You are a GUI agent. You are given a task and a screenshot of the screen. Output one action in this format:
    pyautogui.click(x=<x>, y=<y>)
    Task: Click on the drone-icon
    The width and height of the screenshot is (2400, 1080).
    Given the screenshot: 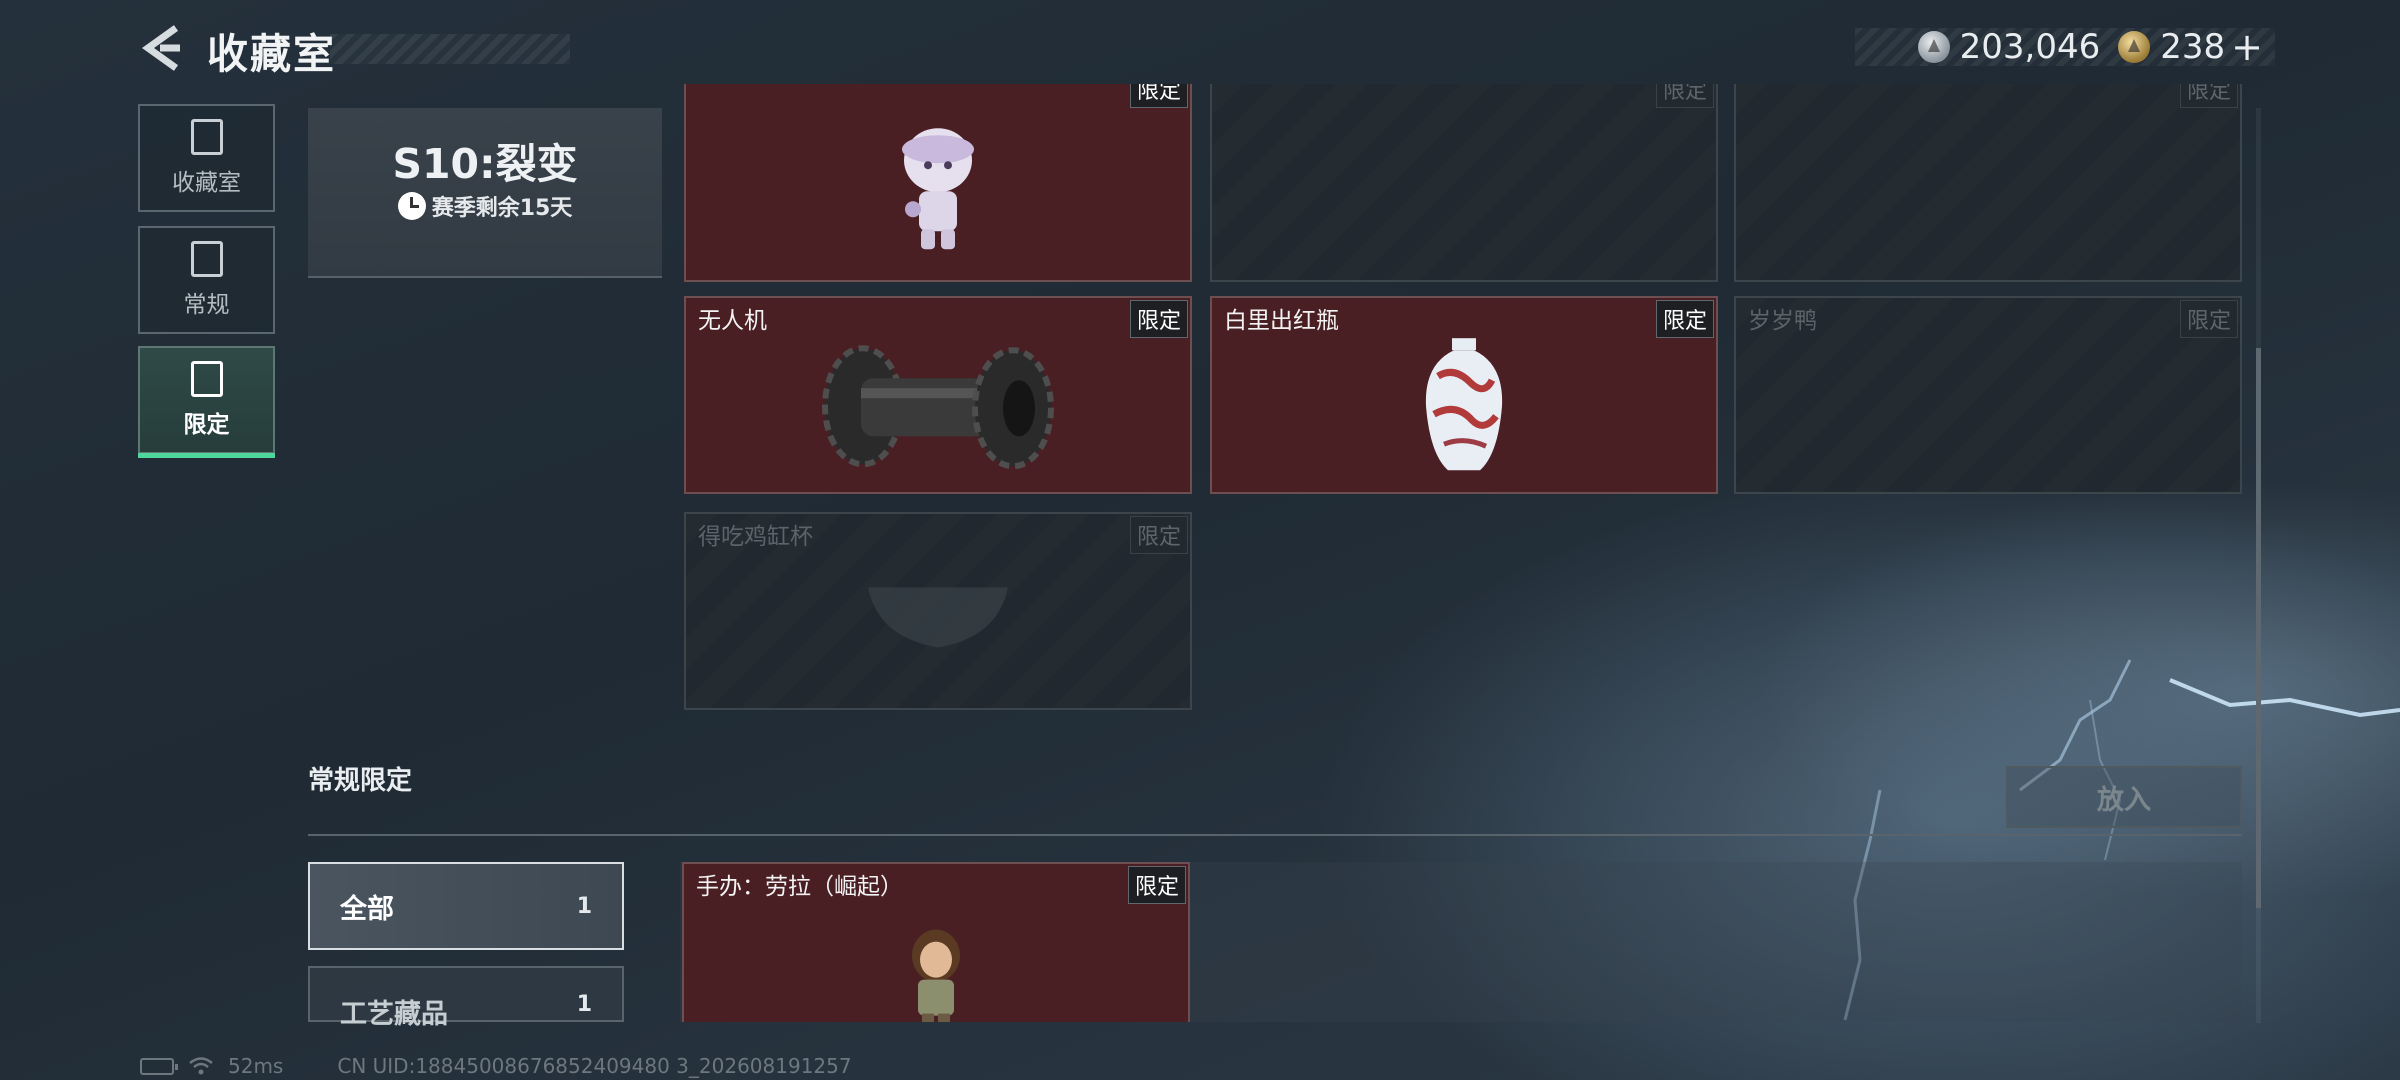 What is the action you would take?
    pyautogui.click(x=938, y=407)
    